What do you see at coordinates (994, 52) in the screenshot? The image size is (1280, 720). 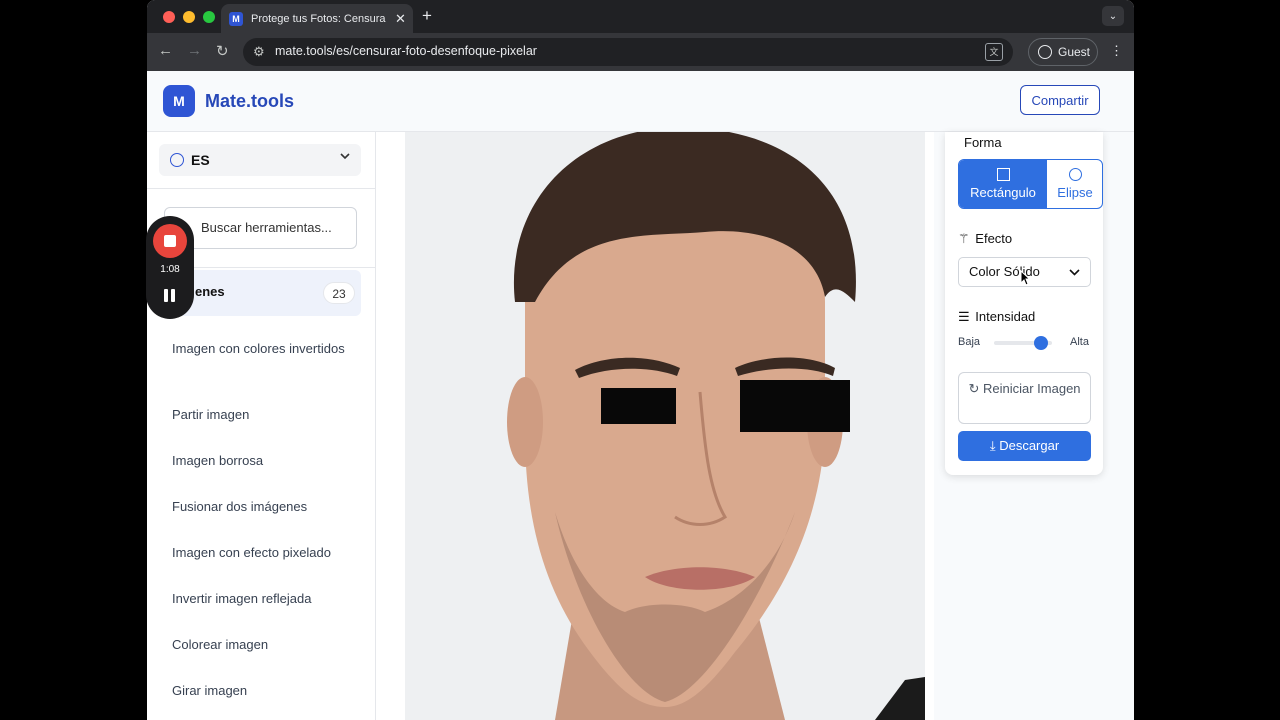 I see `translate-icon: 文` at bounding box center [994, 52].